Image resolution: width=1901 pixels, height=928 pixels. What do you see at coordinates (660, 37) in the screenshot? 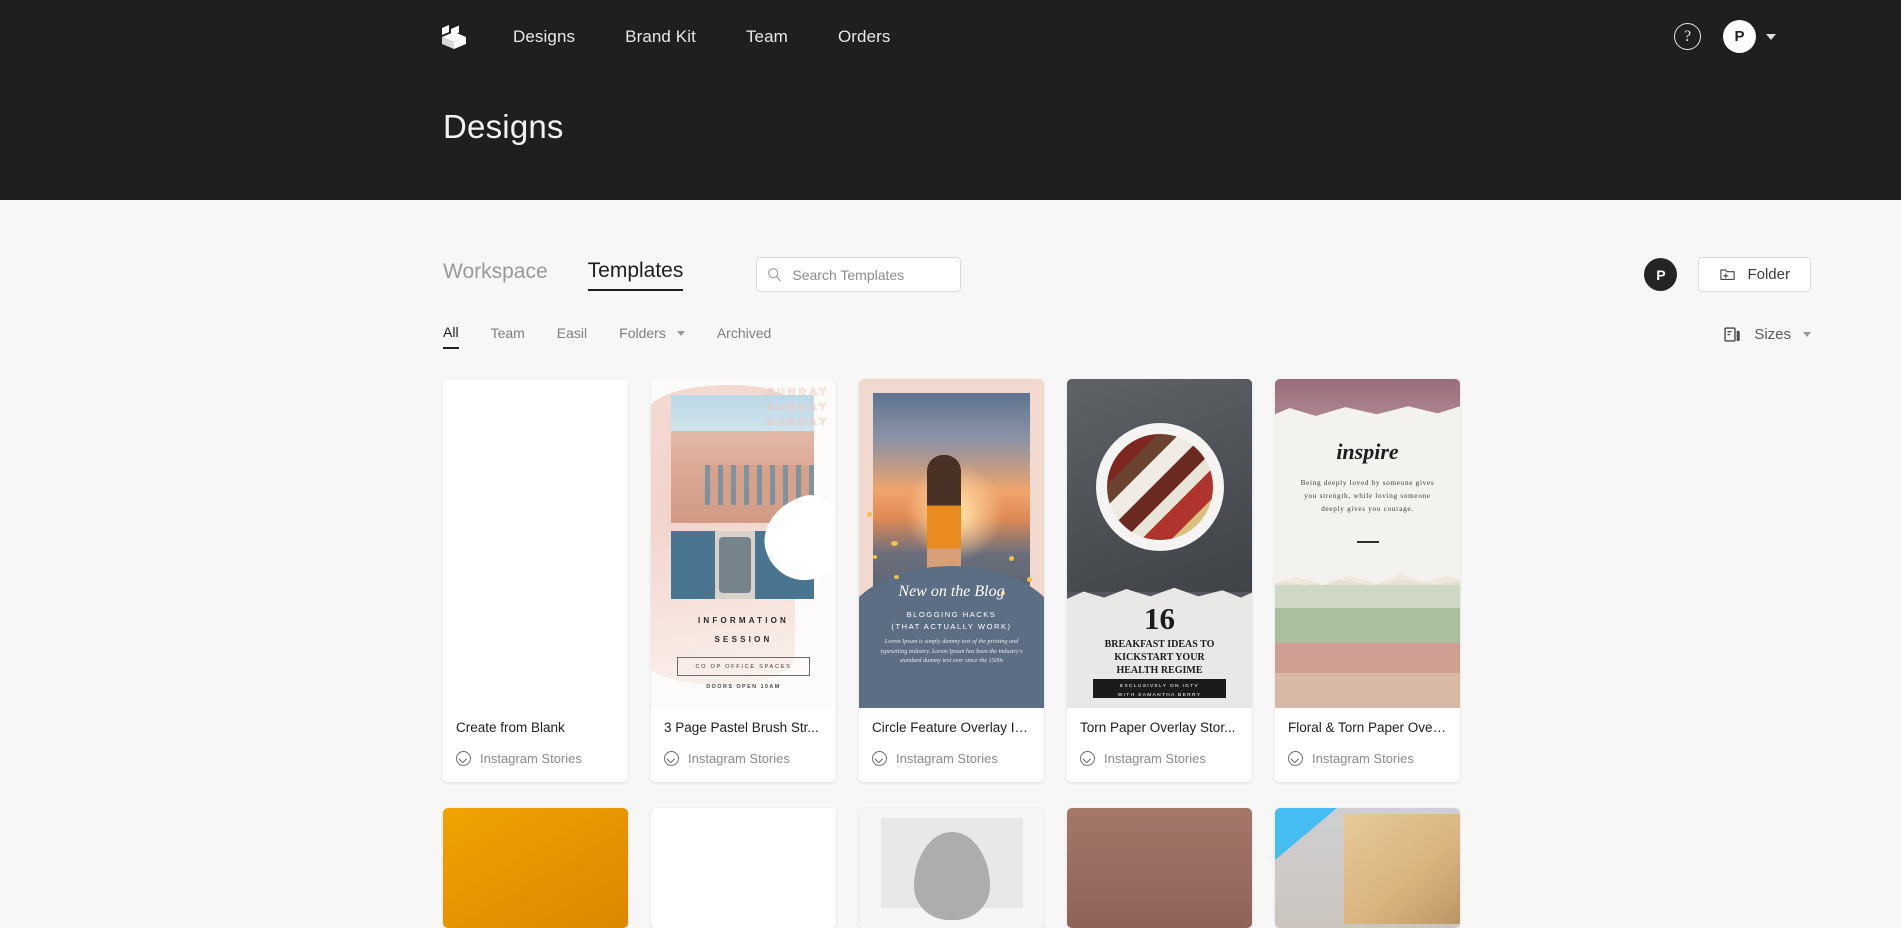
I see `nav-item-brand-kit: Brand Kit` at bounding box center [660, 37].